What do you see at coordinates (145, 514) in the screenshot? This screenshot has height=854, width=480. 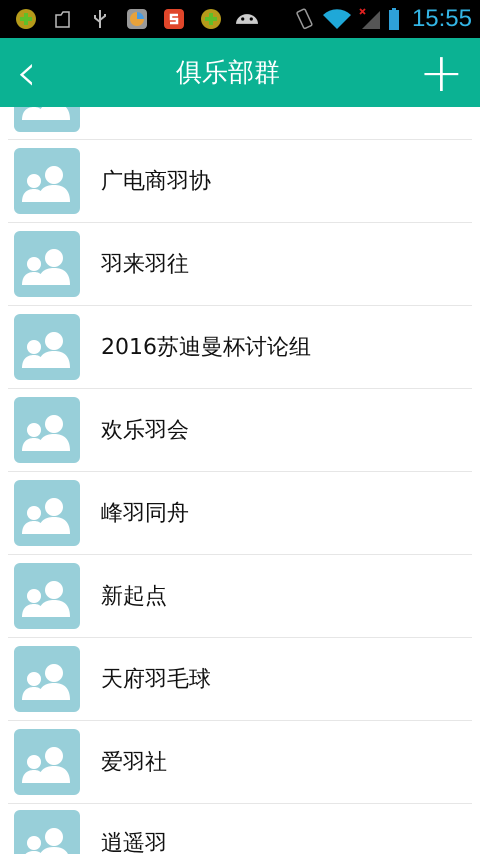 I see `group-name: 峰羽同舟` at bounding box center [145, 514].